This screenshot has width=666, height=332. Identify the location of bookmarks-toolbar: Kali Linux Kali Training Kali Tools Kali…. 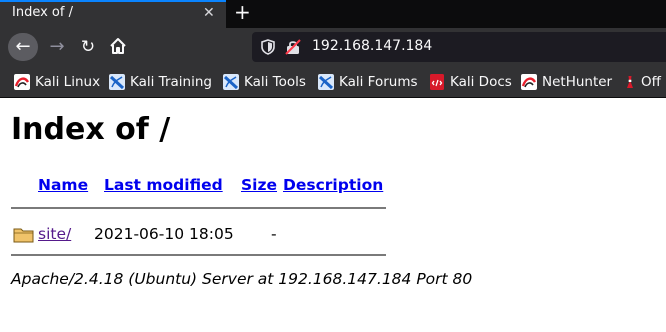
(333, 82).